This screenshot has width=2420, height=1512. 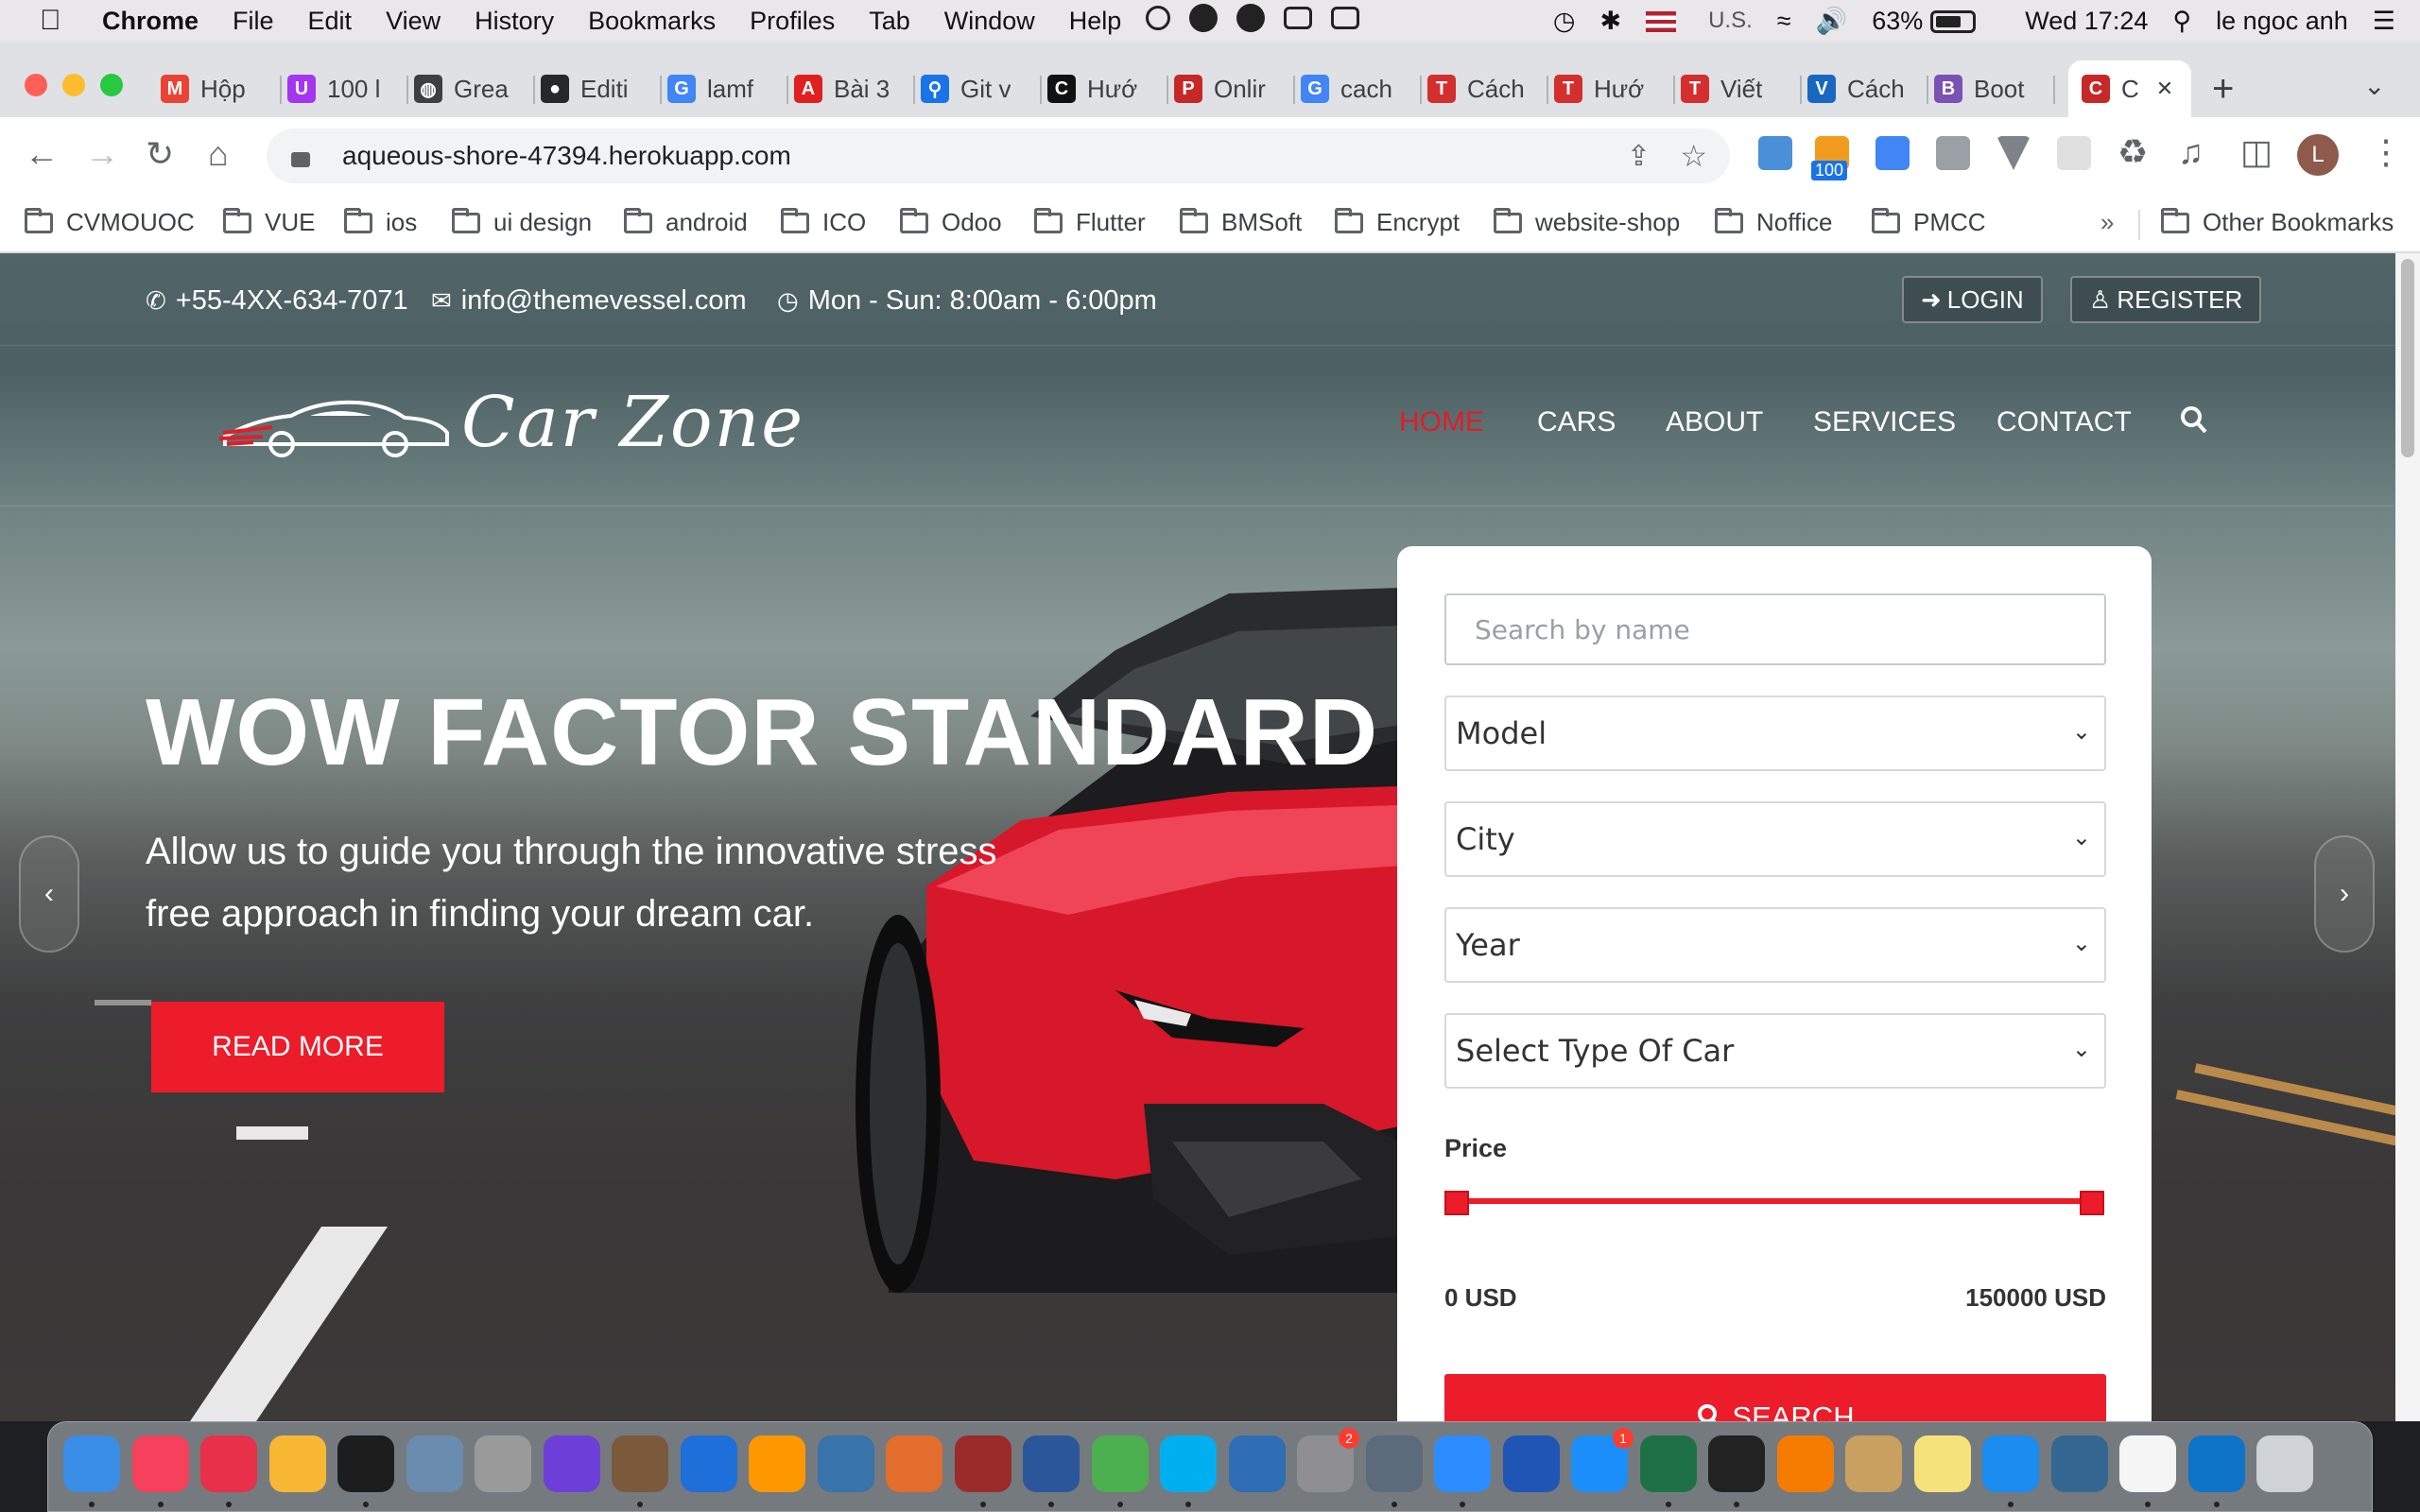 What do you see at coordinates (982, 88) in the screenshot?
I see `browser-tab: ⚲ Git v` at bounding box center [982, 88].